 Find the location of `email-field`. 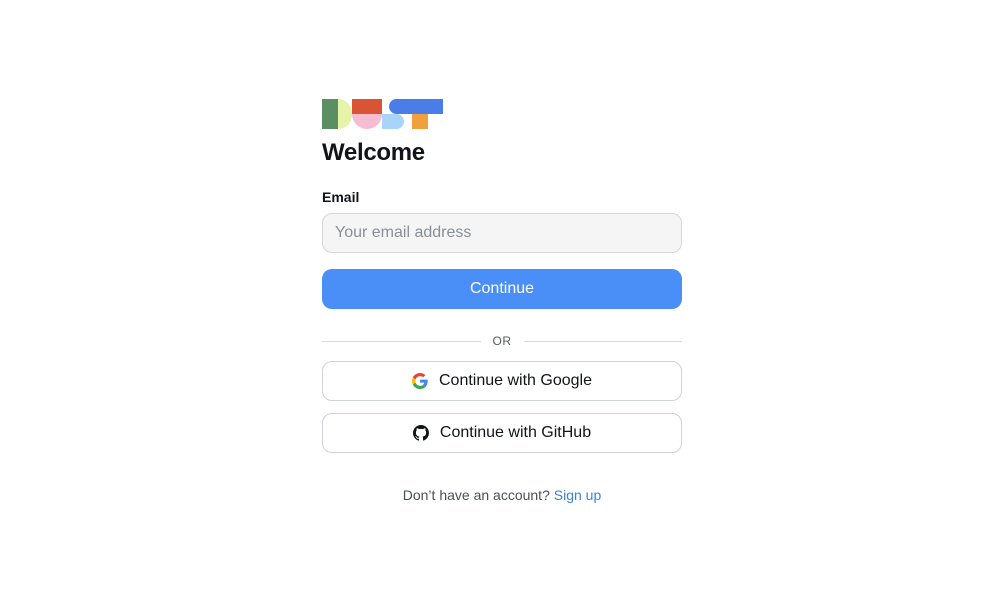

email-field is located at coordinates (502, 233).